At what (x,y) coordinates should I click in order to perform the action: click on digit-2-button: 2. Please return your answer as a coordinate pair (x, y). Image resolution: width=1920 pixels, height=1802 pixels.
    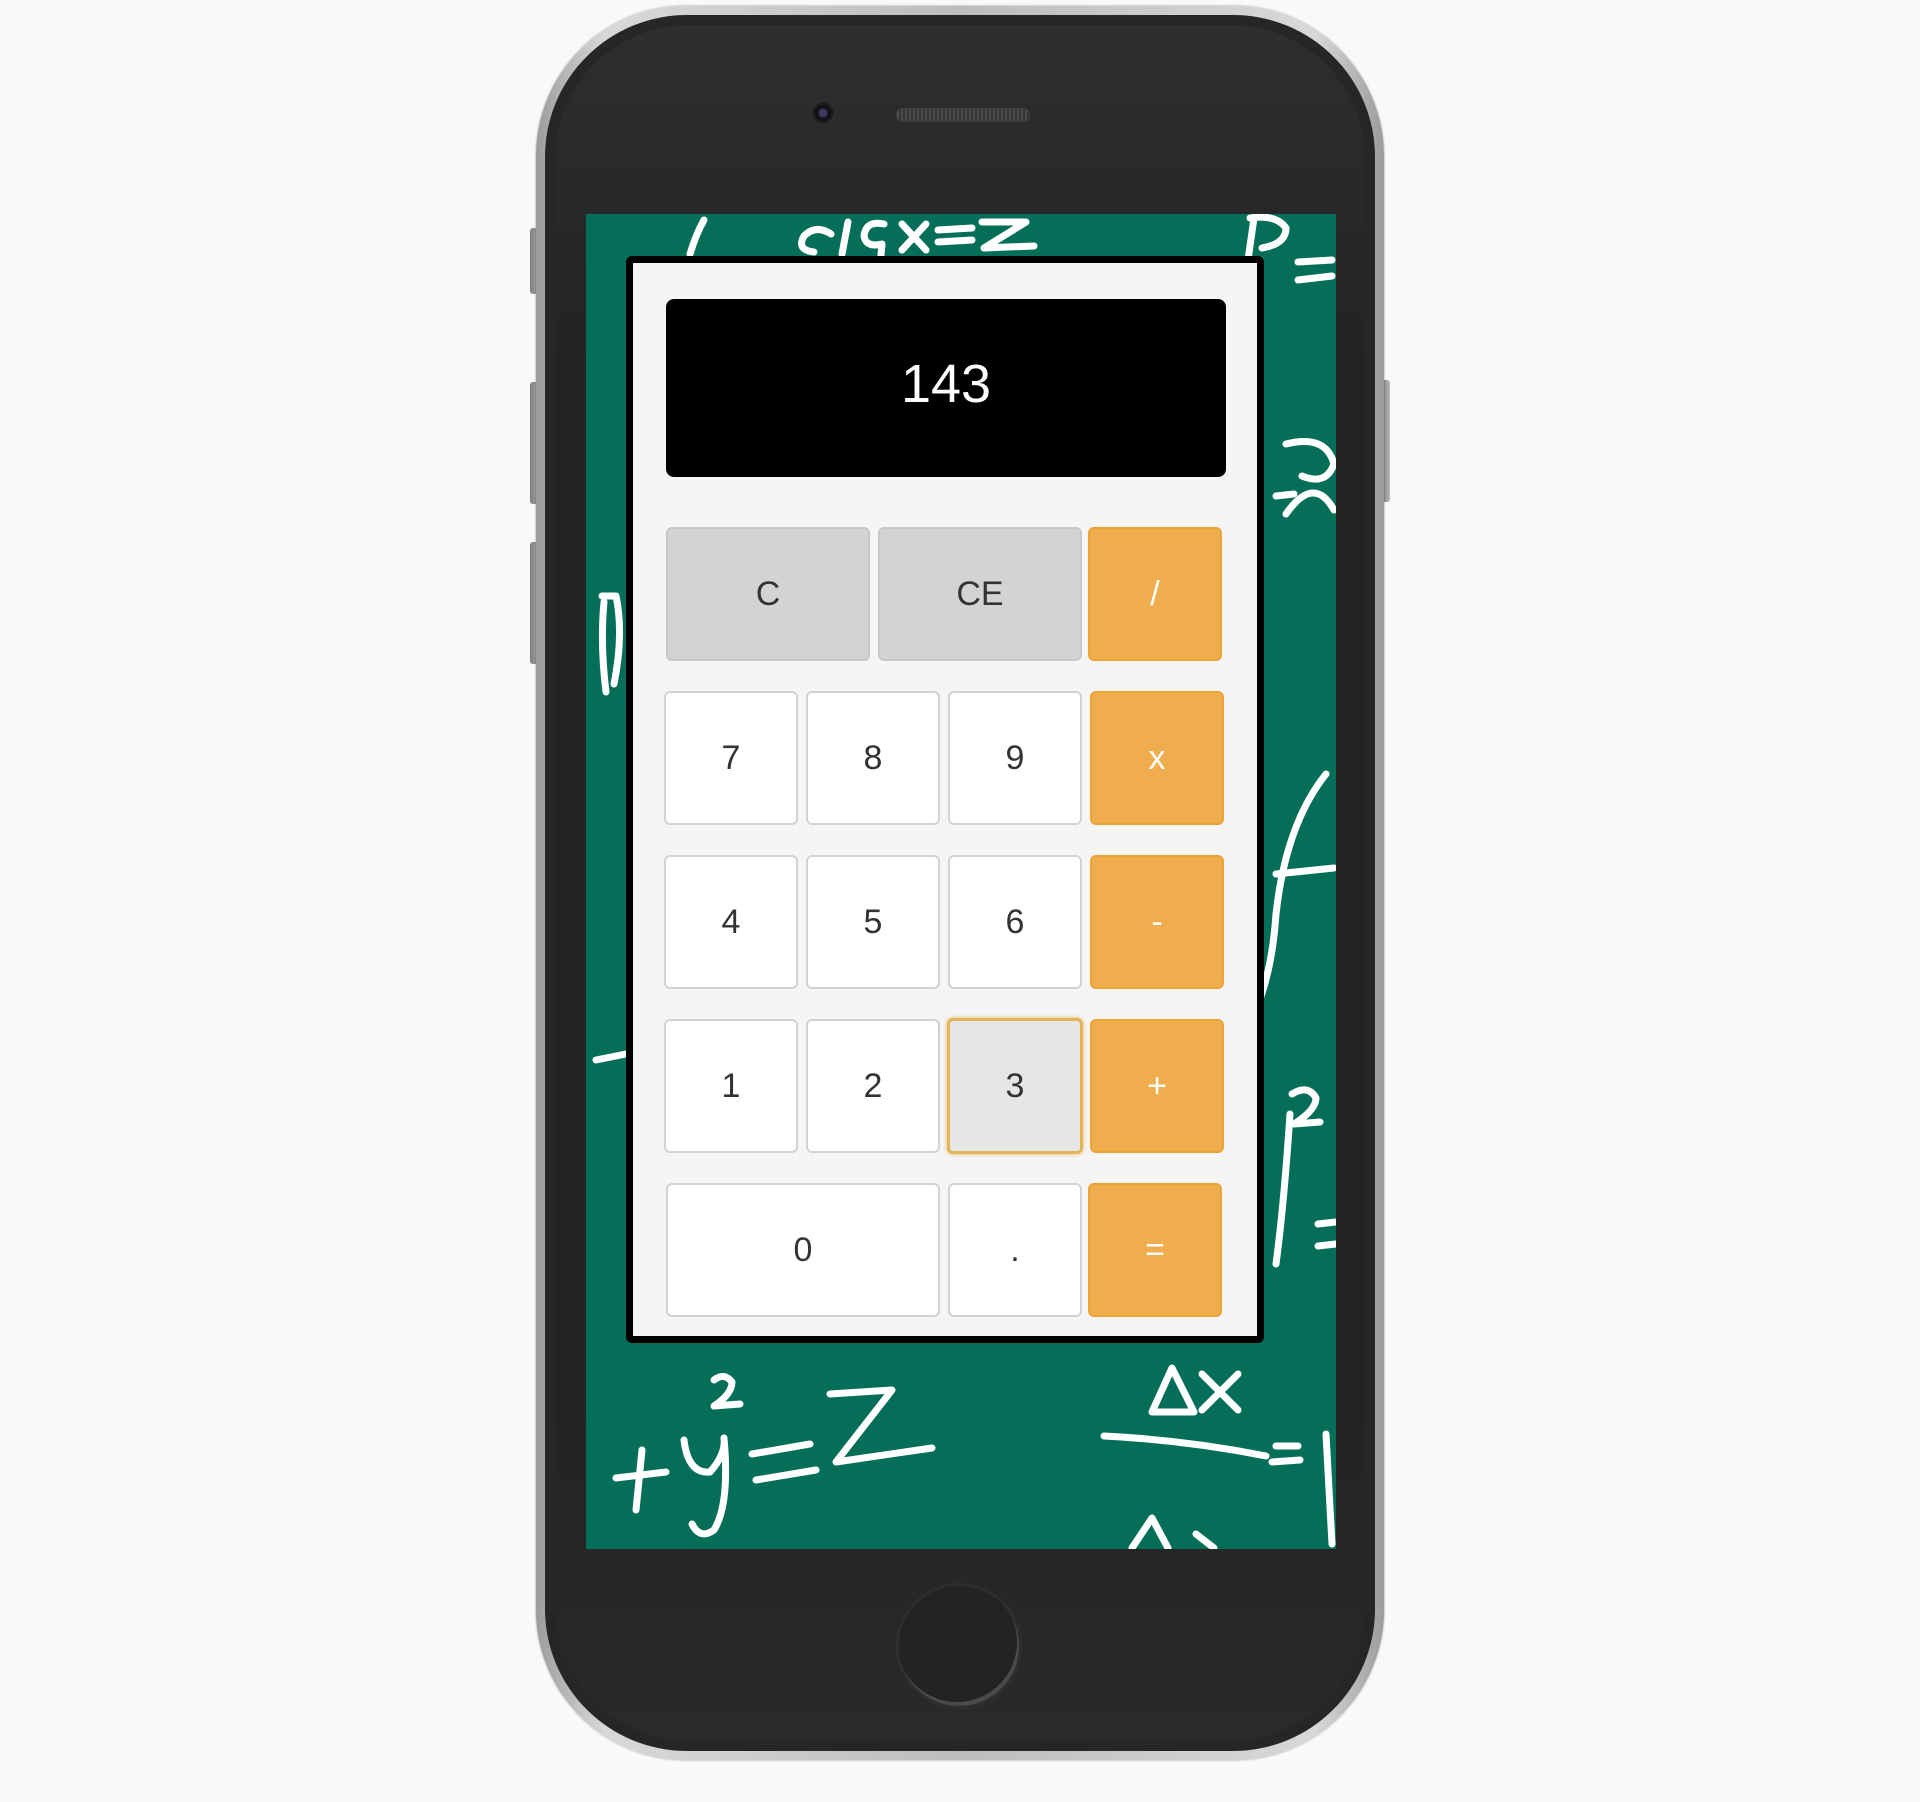
    Looking at the image, I should click on (873, 1086).